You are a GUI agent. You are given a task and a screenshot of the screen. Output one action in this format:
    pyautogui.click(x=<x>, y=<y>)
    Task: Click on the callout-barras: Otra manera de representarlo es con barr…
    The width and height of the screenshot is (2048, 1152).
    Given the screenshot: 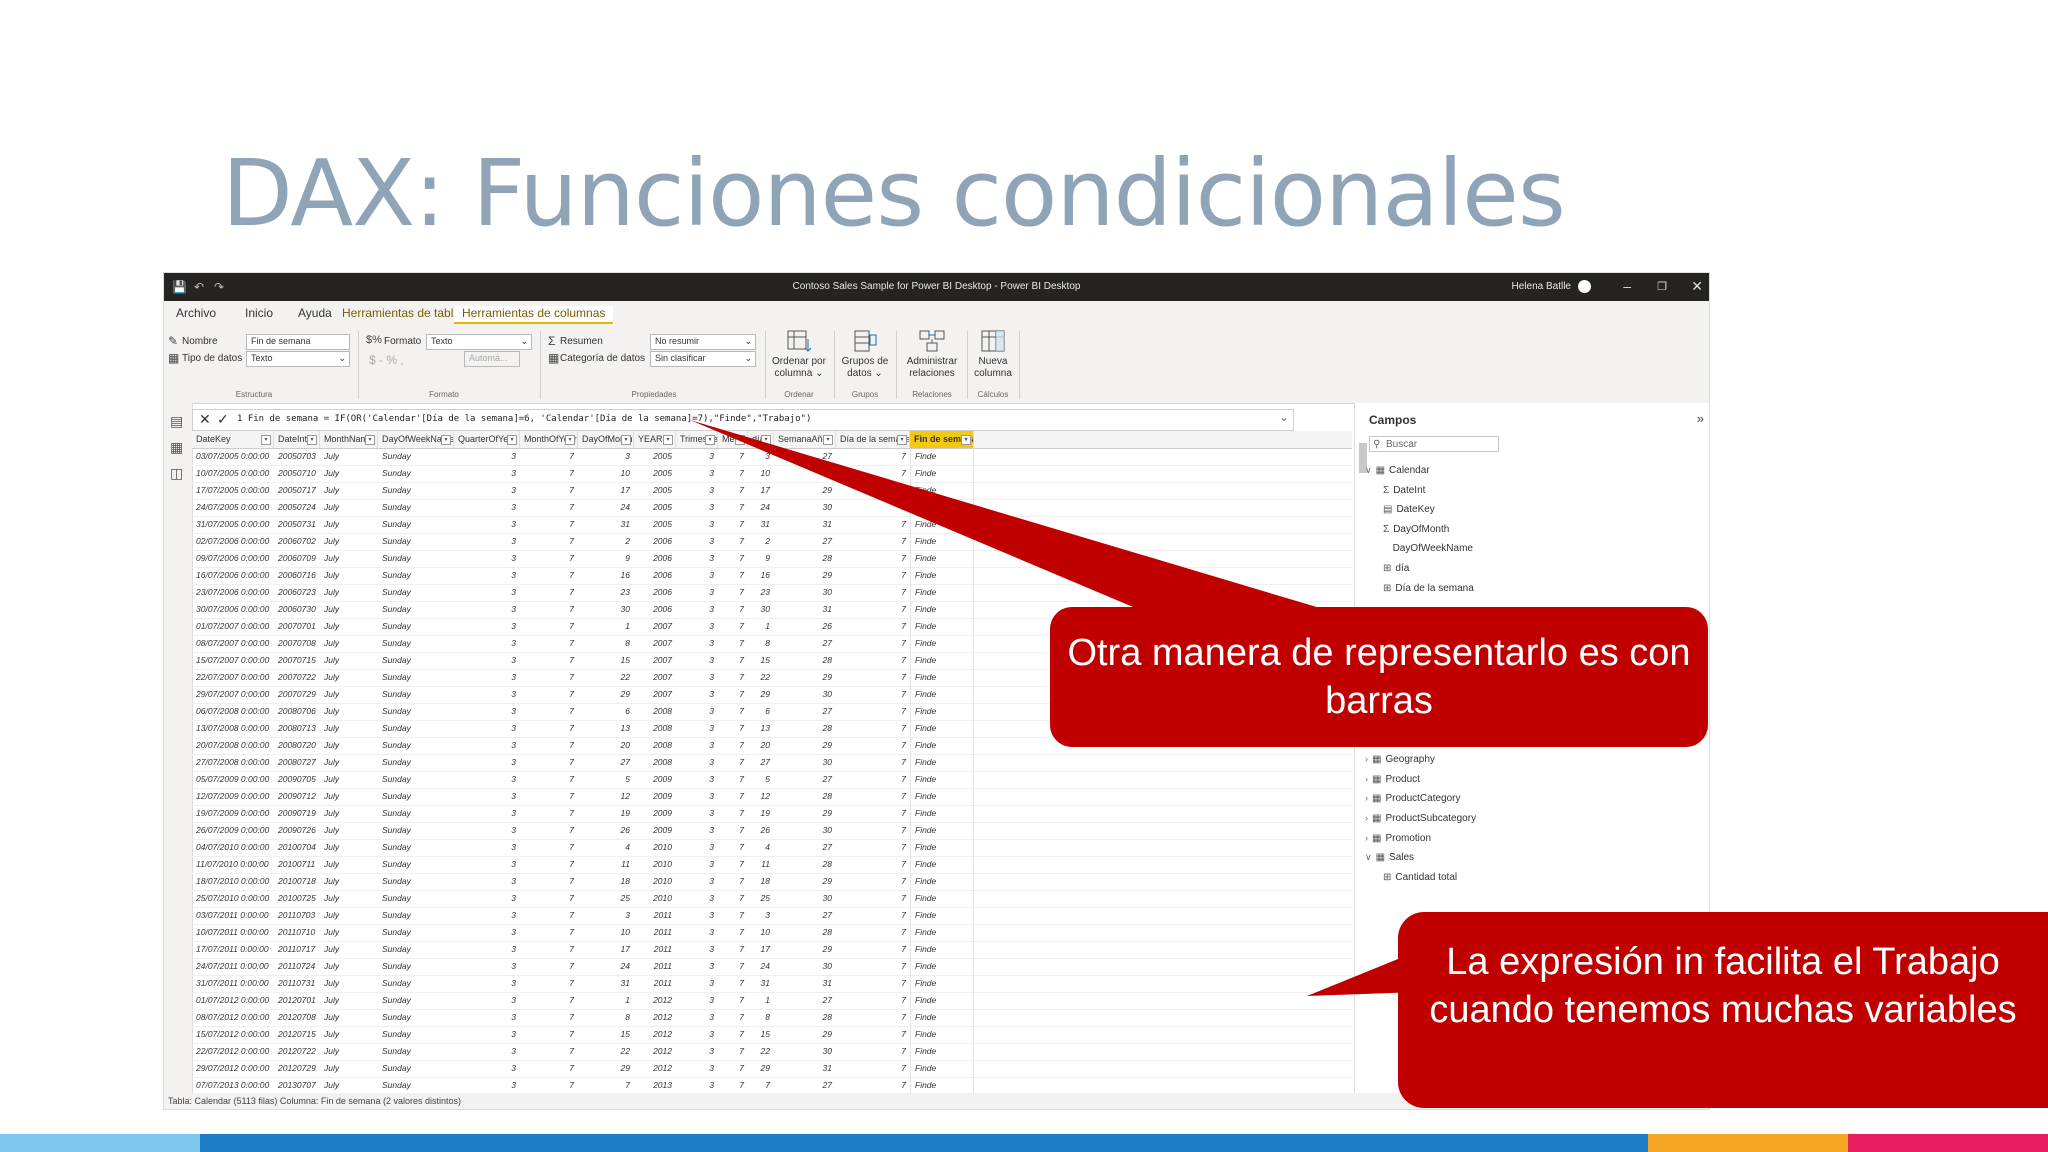 What is the action you would take?
    pyautogui.click(x=1379, y=677)
    